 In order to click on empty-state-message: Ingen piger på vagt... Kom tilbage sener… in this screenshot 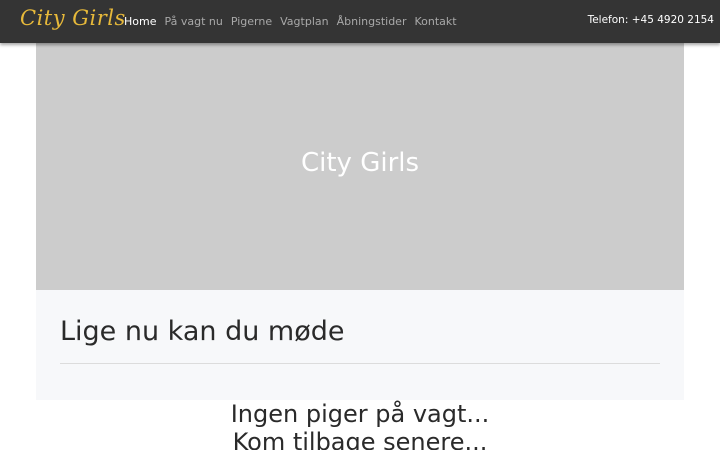, I will do `click(360, 425)`.